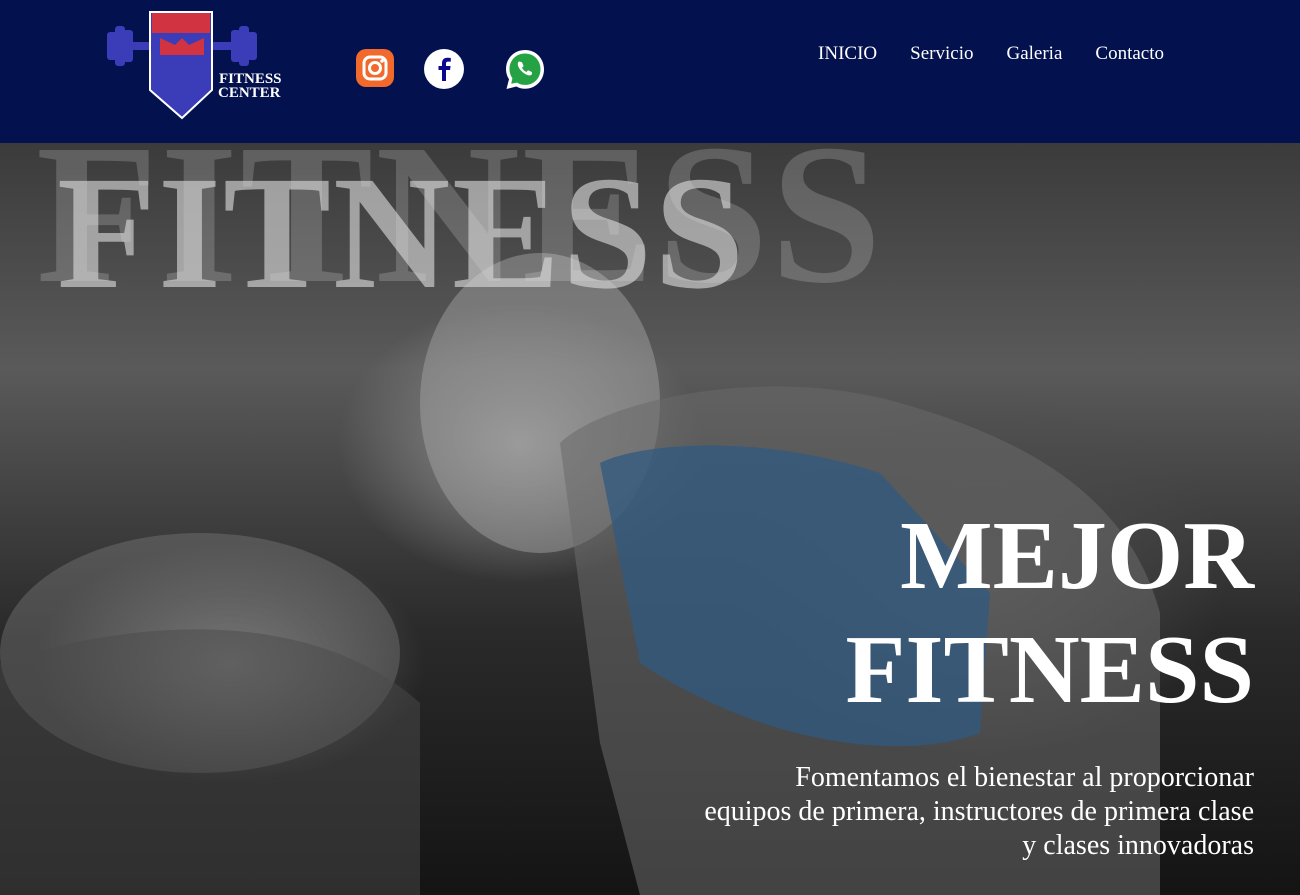  Describe the element at coordinates (249, 93) in the screenshot. I see `logo-text-line2: CENTER` at that location.